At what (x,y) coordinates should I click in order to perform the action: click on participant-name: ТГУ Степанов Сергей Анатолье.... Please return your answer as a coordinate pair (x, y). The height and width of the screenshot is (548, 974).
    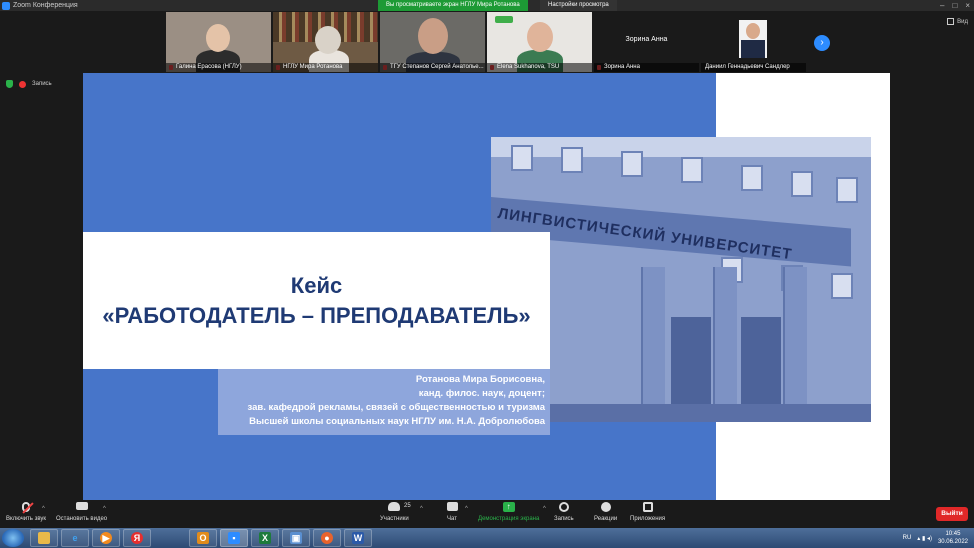
    Looking at the image, I should click on (432, 67).